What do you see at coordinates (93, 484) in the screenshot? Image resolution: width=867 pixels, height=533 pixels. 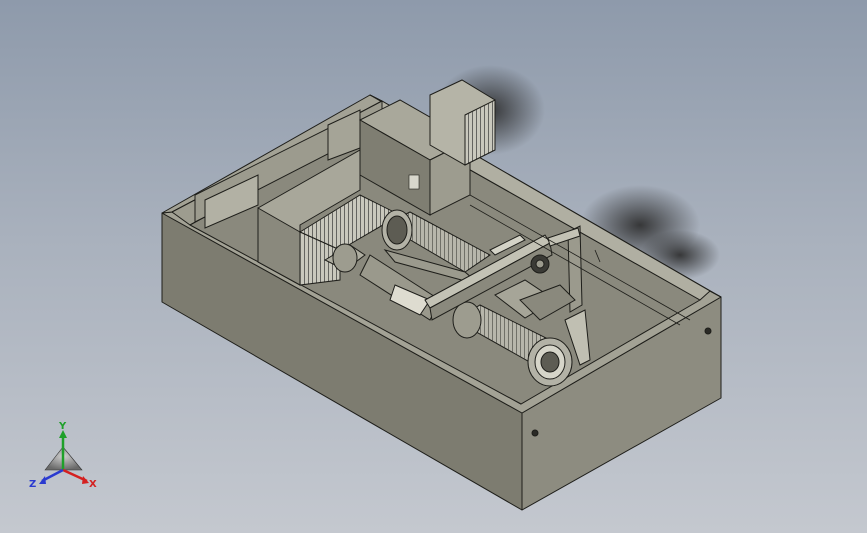 I see `x-axis-label: X` at bounding box center [93, 484].